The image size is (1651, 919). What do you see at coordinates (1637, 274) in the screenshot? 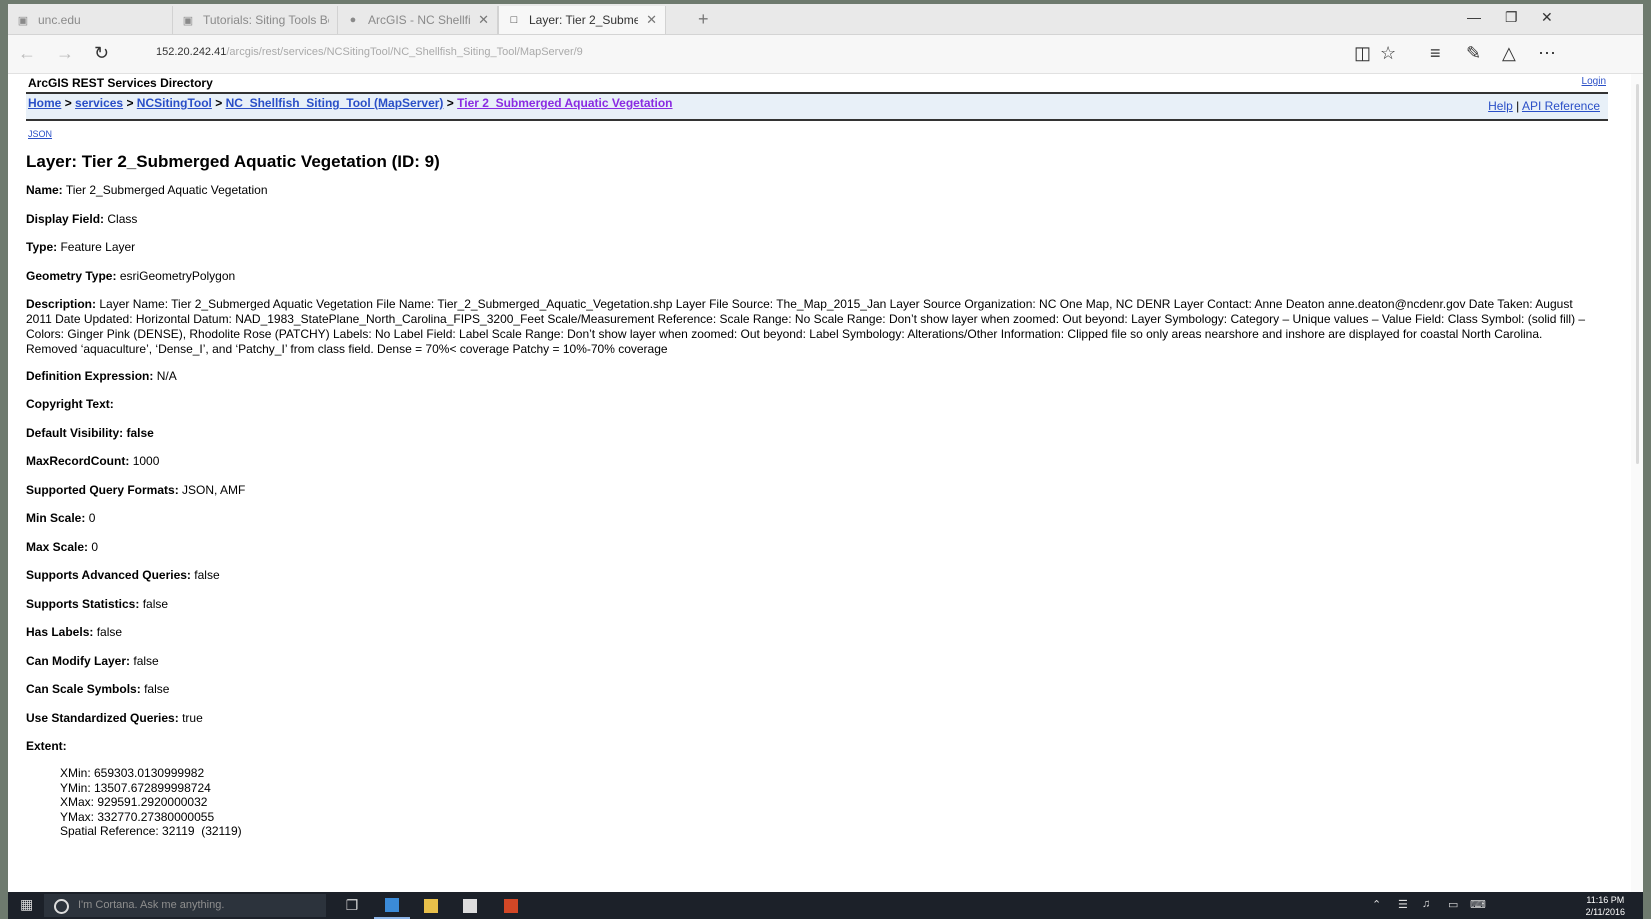
I see `scrollbar-thumb` at bounding box center [1637, 274].